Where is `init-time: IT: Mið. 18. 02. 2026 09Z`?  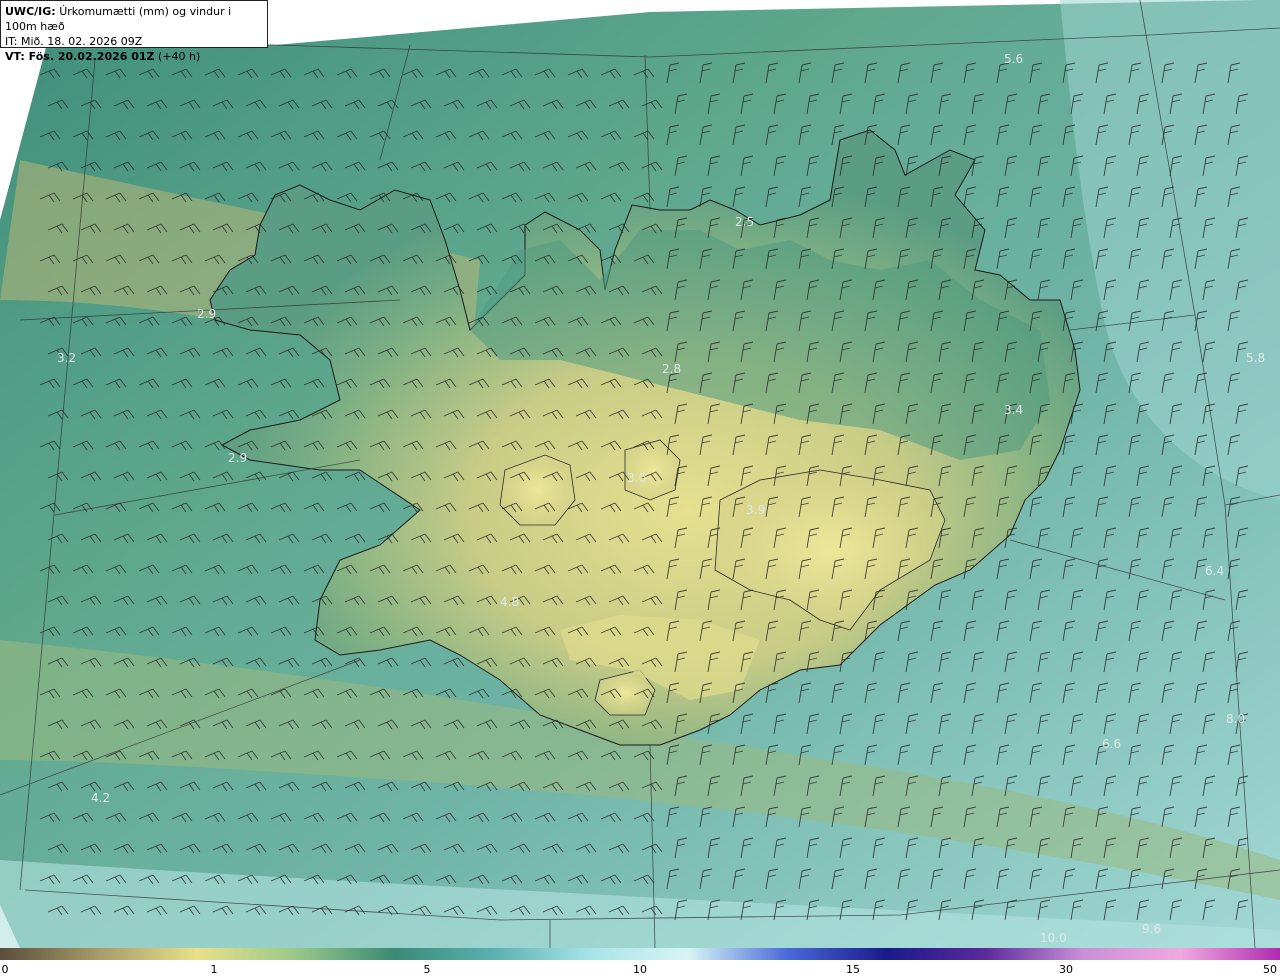 init-time: IT: Mið. 18. 02. 2026 09Z is located at coordinates (74, 41).